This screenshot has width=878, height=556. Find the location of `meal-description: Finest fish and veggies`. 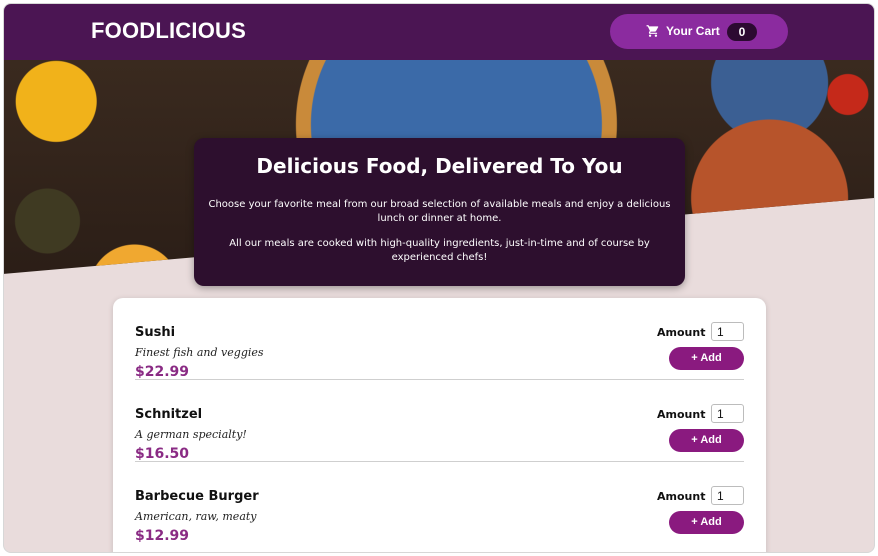

meal-description: Finest fish and veggies is located at coordinates (199, 352).